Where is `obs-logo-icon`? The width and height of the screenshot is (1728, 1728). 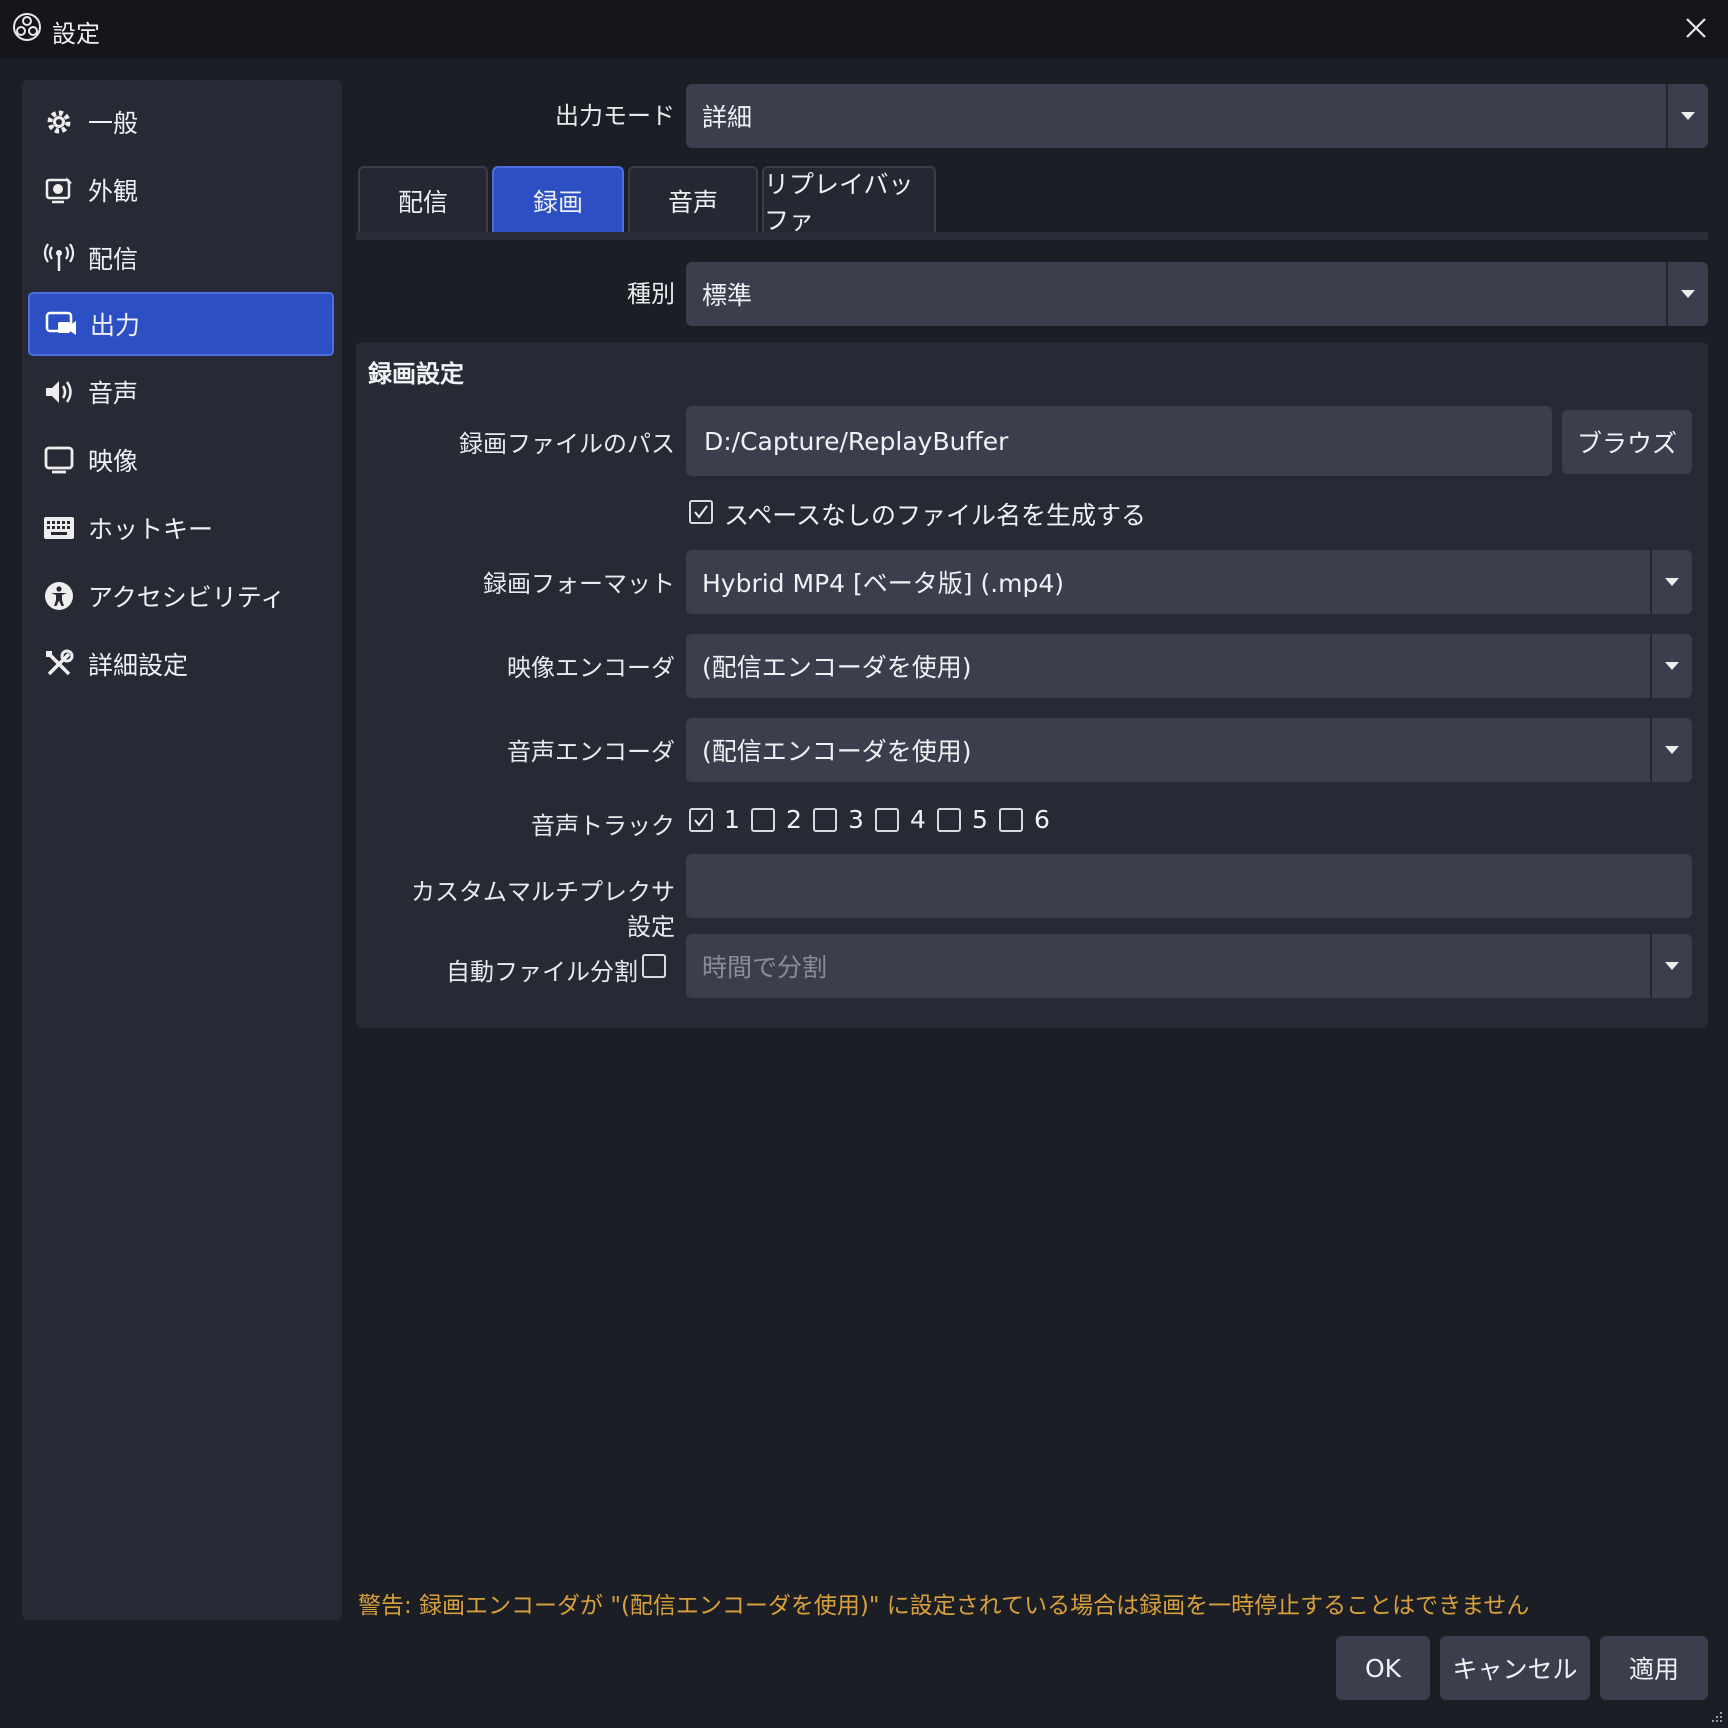 obs-logo-icon is located at coordinates (27, 27).